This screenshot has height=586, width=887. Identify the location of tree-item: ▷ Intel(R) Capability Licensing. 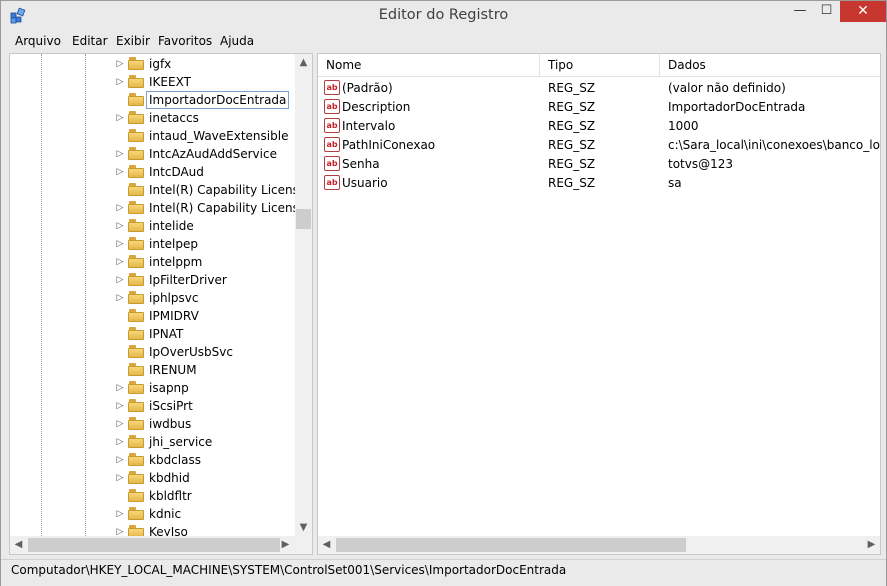
(161, 208).